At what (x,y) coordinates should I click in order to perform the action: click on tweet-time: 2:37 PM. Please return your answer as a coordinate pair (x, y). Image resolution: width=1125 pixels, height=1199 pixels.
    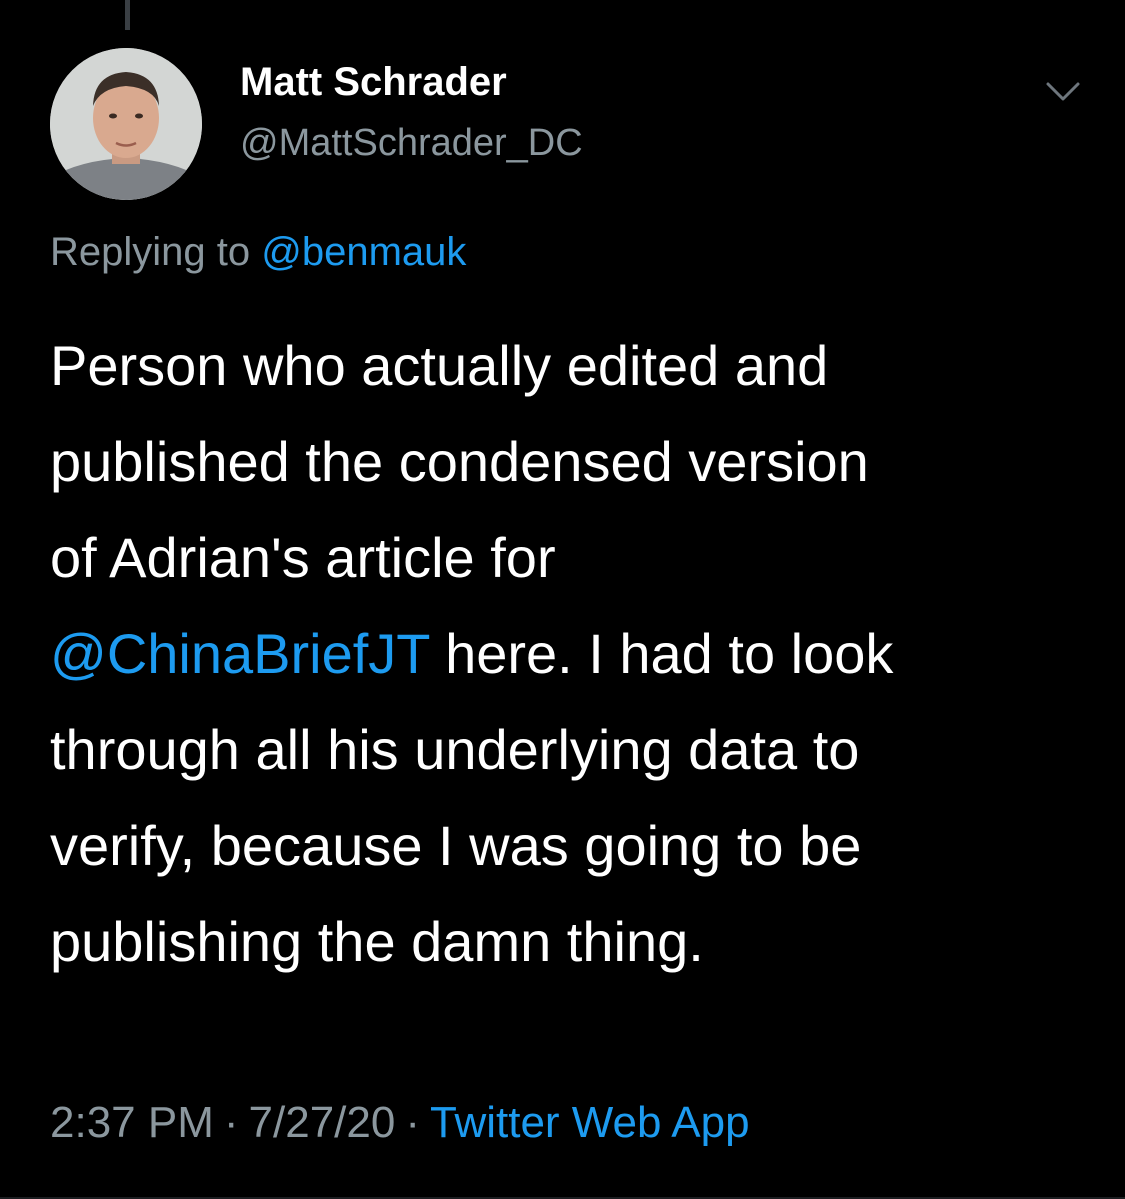
    Looking at the image, I should click on (132, 1122).